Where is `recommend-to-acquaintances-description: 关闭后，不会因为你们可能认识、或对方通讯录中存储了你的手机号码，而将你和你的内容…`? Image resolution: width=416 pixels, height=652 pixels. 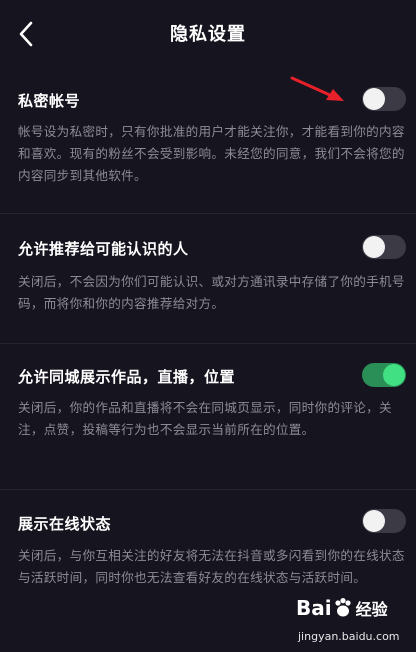 recommend-to-acquaintances-description: 关闭后，不会因为你们可能认识、或对方通讯录中存储了你的手机号码，而将你和你的内容… is located at coordinates (211, 292).